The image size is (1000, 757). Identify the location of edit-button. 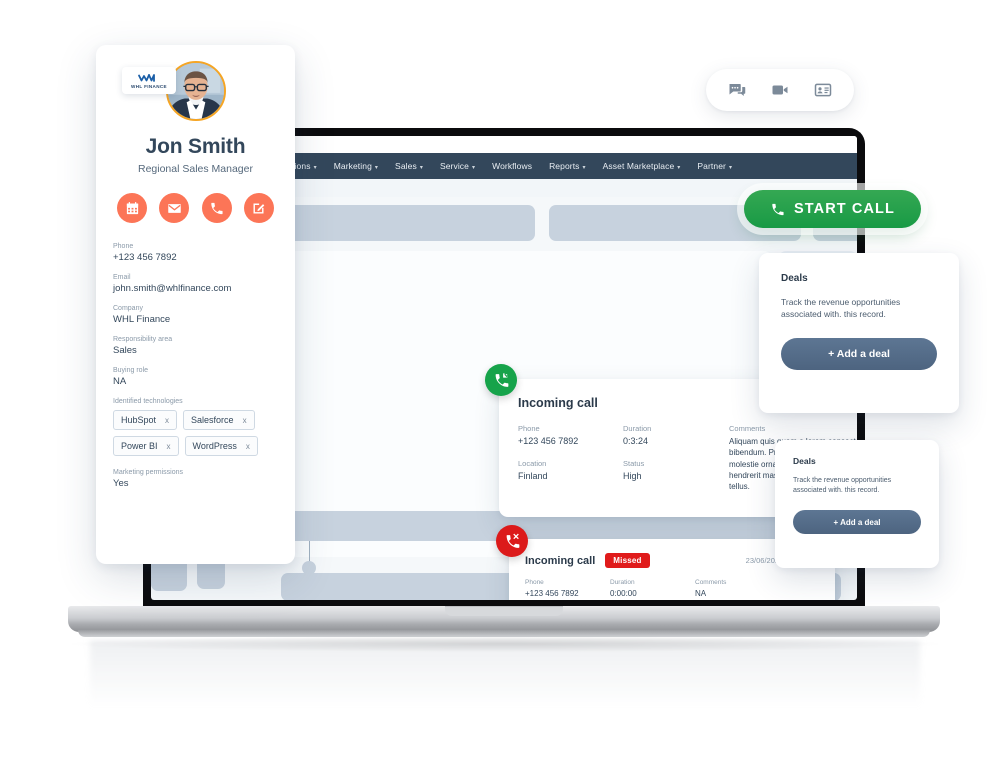
(258, 208).